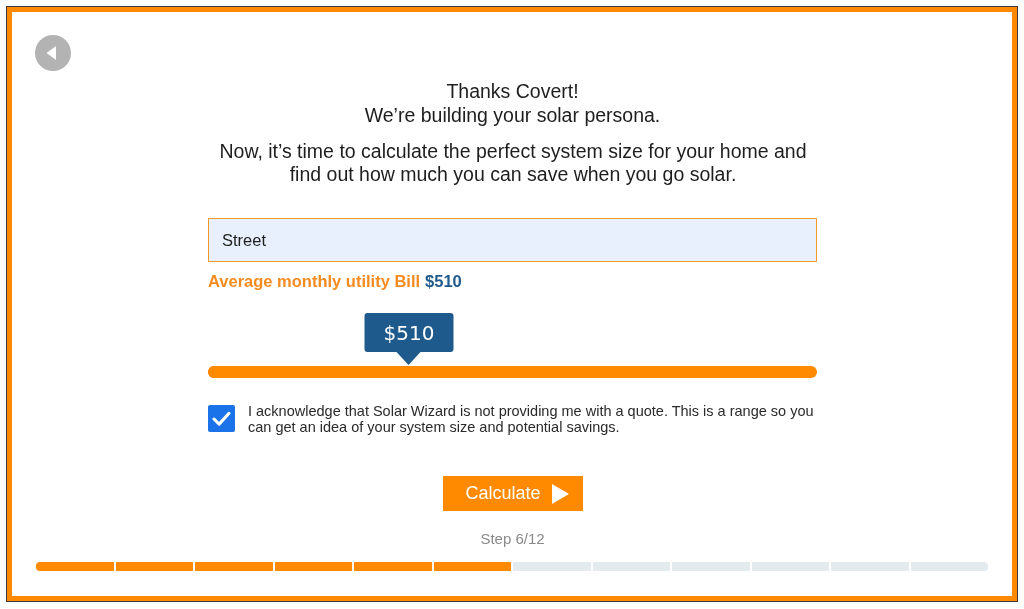  Describe the element at coordinates (531, 419) in the screenshot. I see `acknowledgement-text: I acknowledge that Solar Wizard is not providing me with a quote. This is a range so you can get an idea of your system size and potential savings.` at that location.